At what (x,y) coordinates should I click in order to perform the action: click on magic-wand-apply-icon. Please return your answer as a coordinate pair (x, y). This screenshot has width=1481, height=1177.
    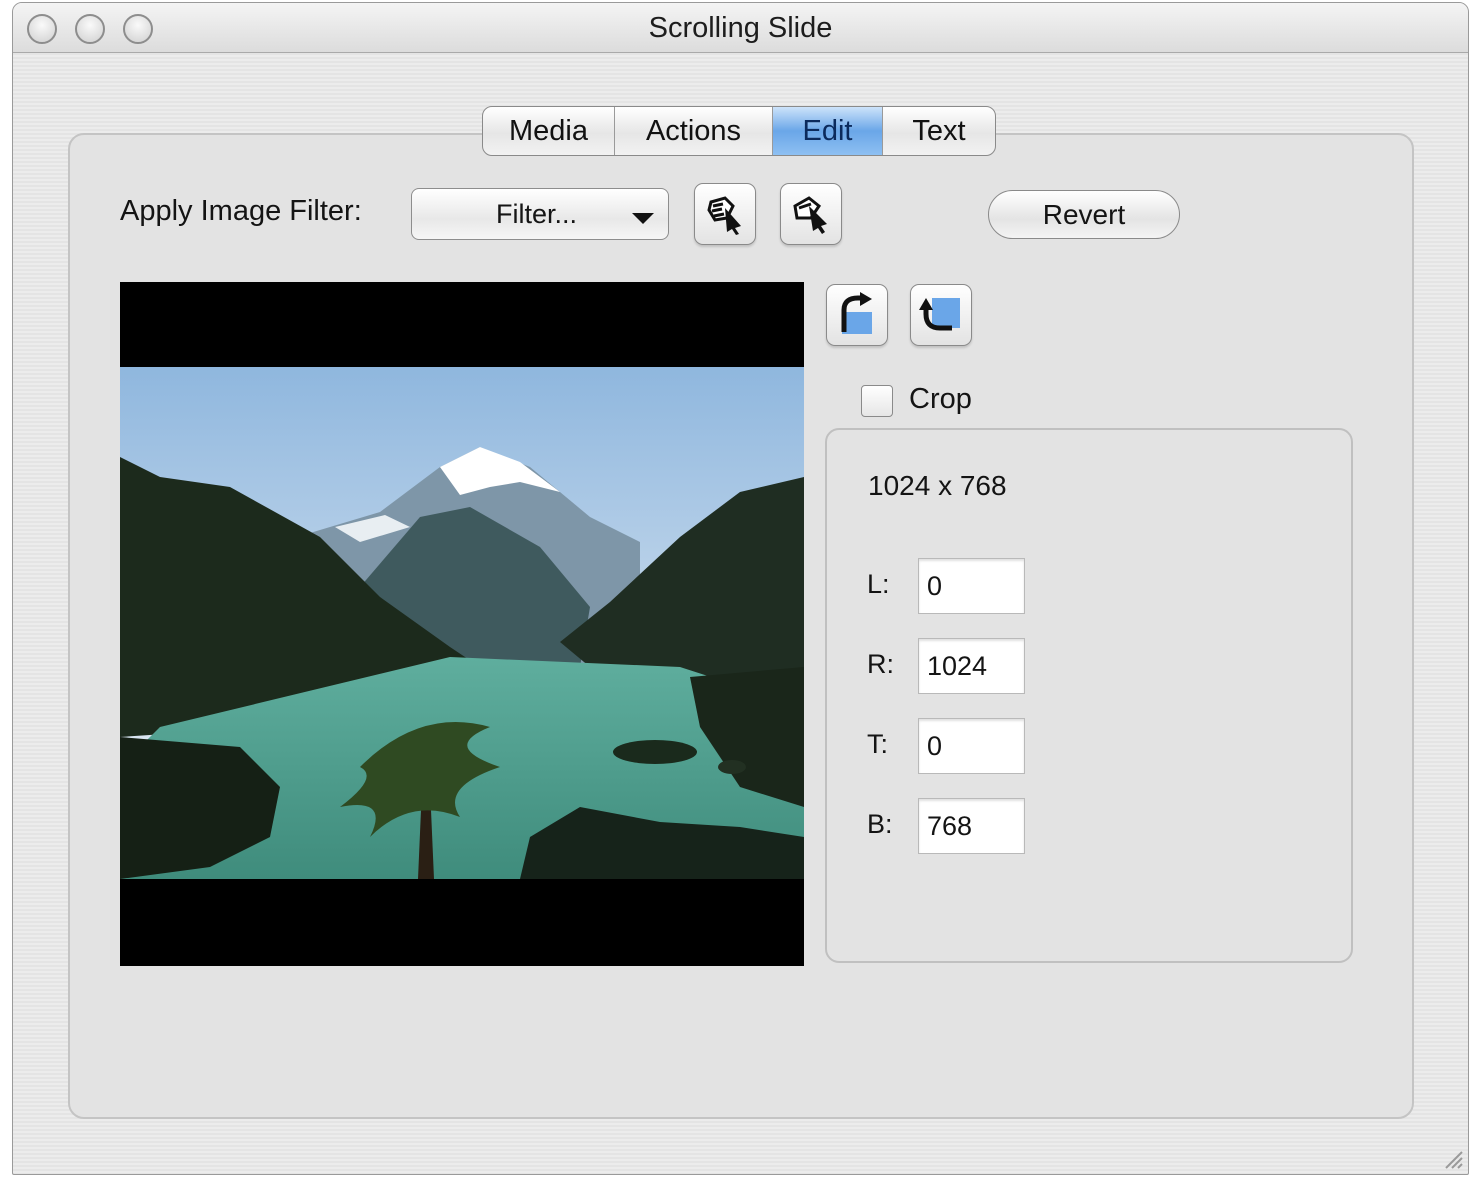
    Looking at the image, I should click on (724, 215).